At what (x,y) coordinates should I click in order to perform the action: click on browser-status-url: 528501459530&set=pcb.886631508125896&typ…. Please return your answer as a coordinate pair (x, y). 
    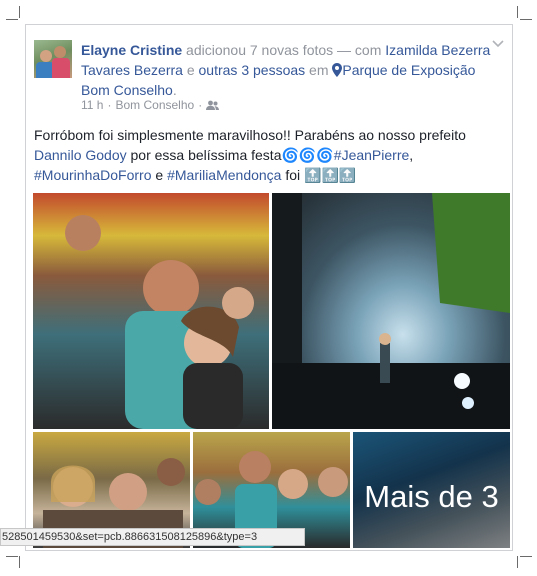
    Looking at the image, I should click on (152, 537).